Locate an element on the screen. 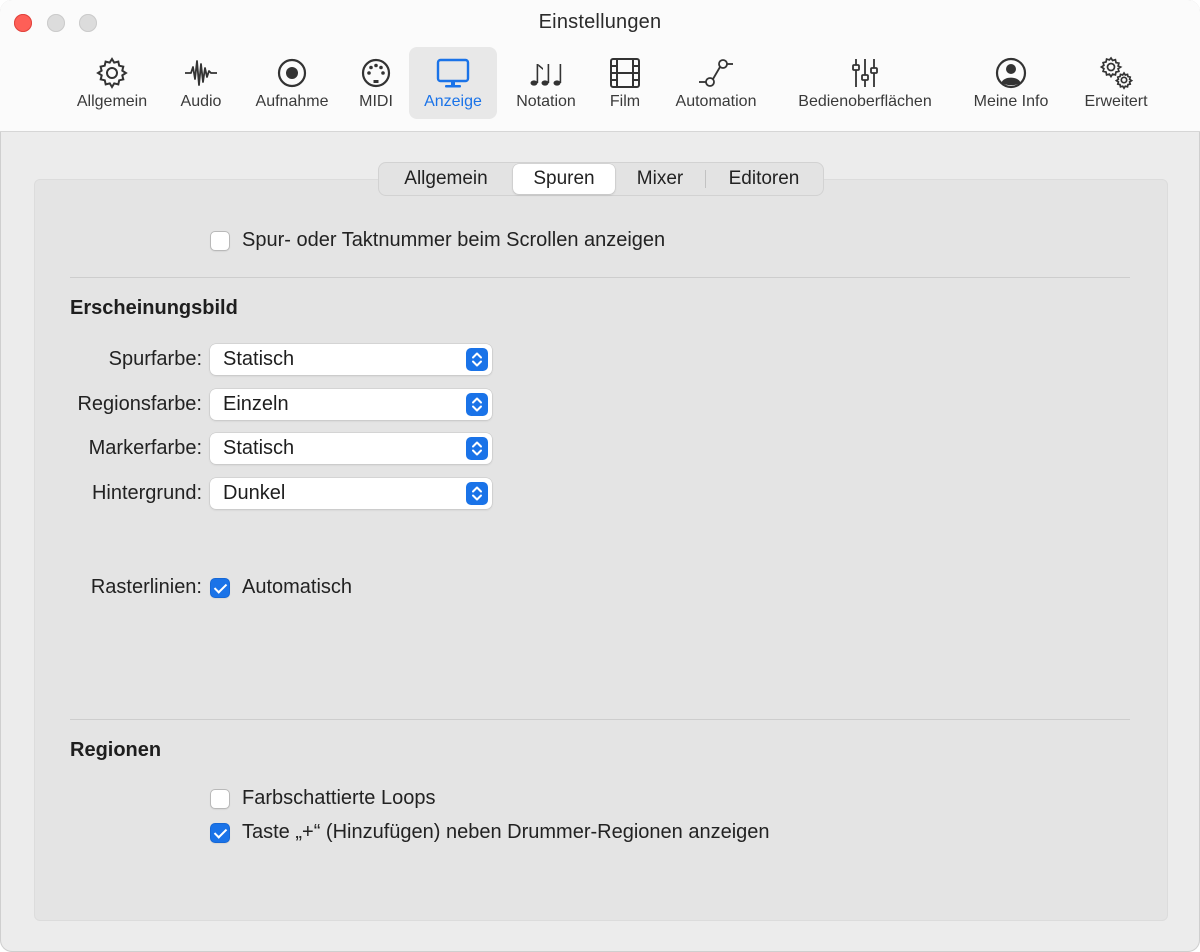 This screenshot has height=952, width=1200. rasterlinien-checkbox-label: Automatisch is located at coordinates (297, 587).